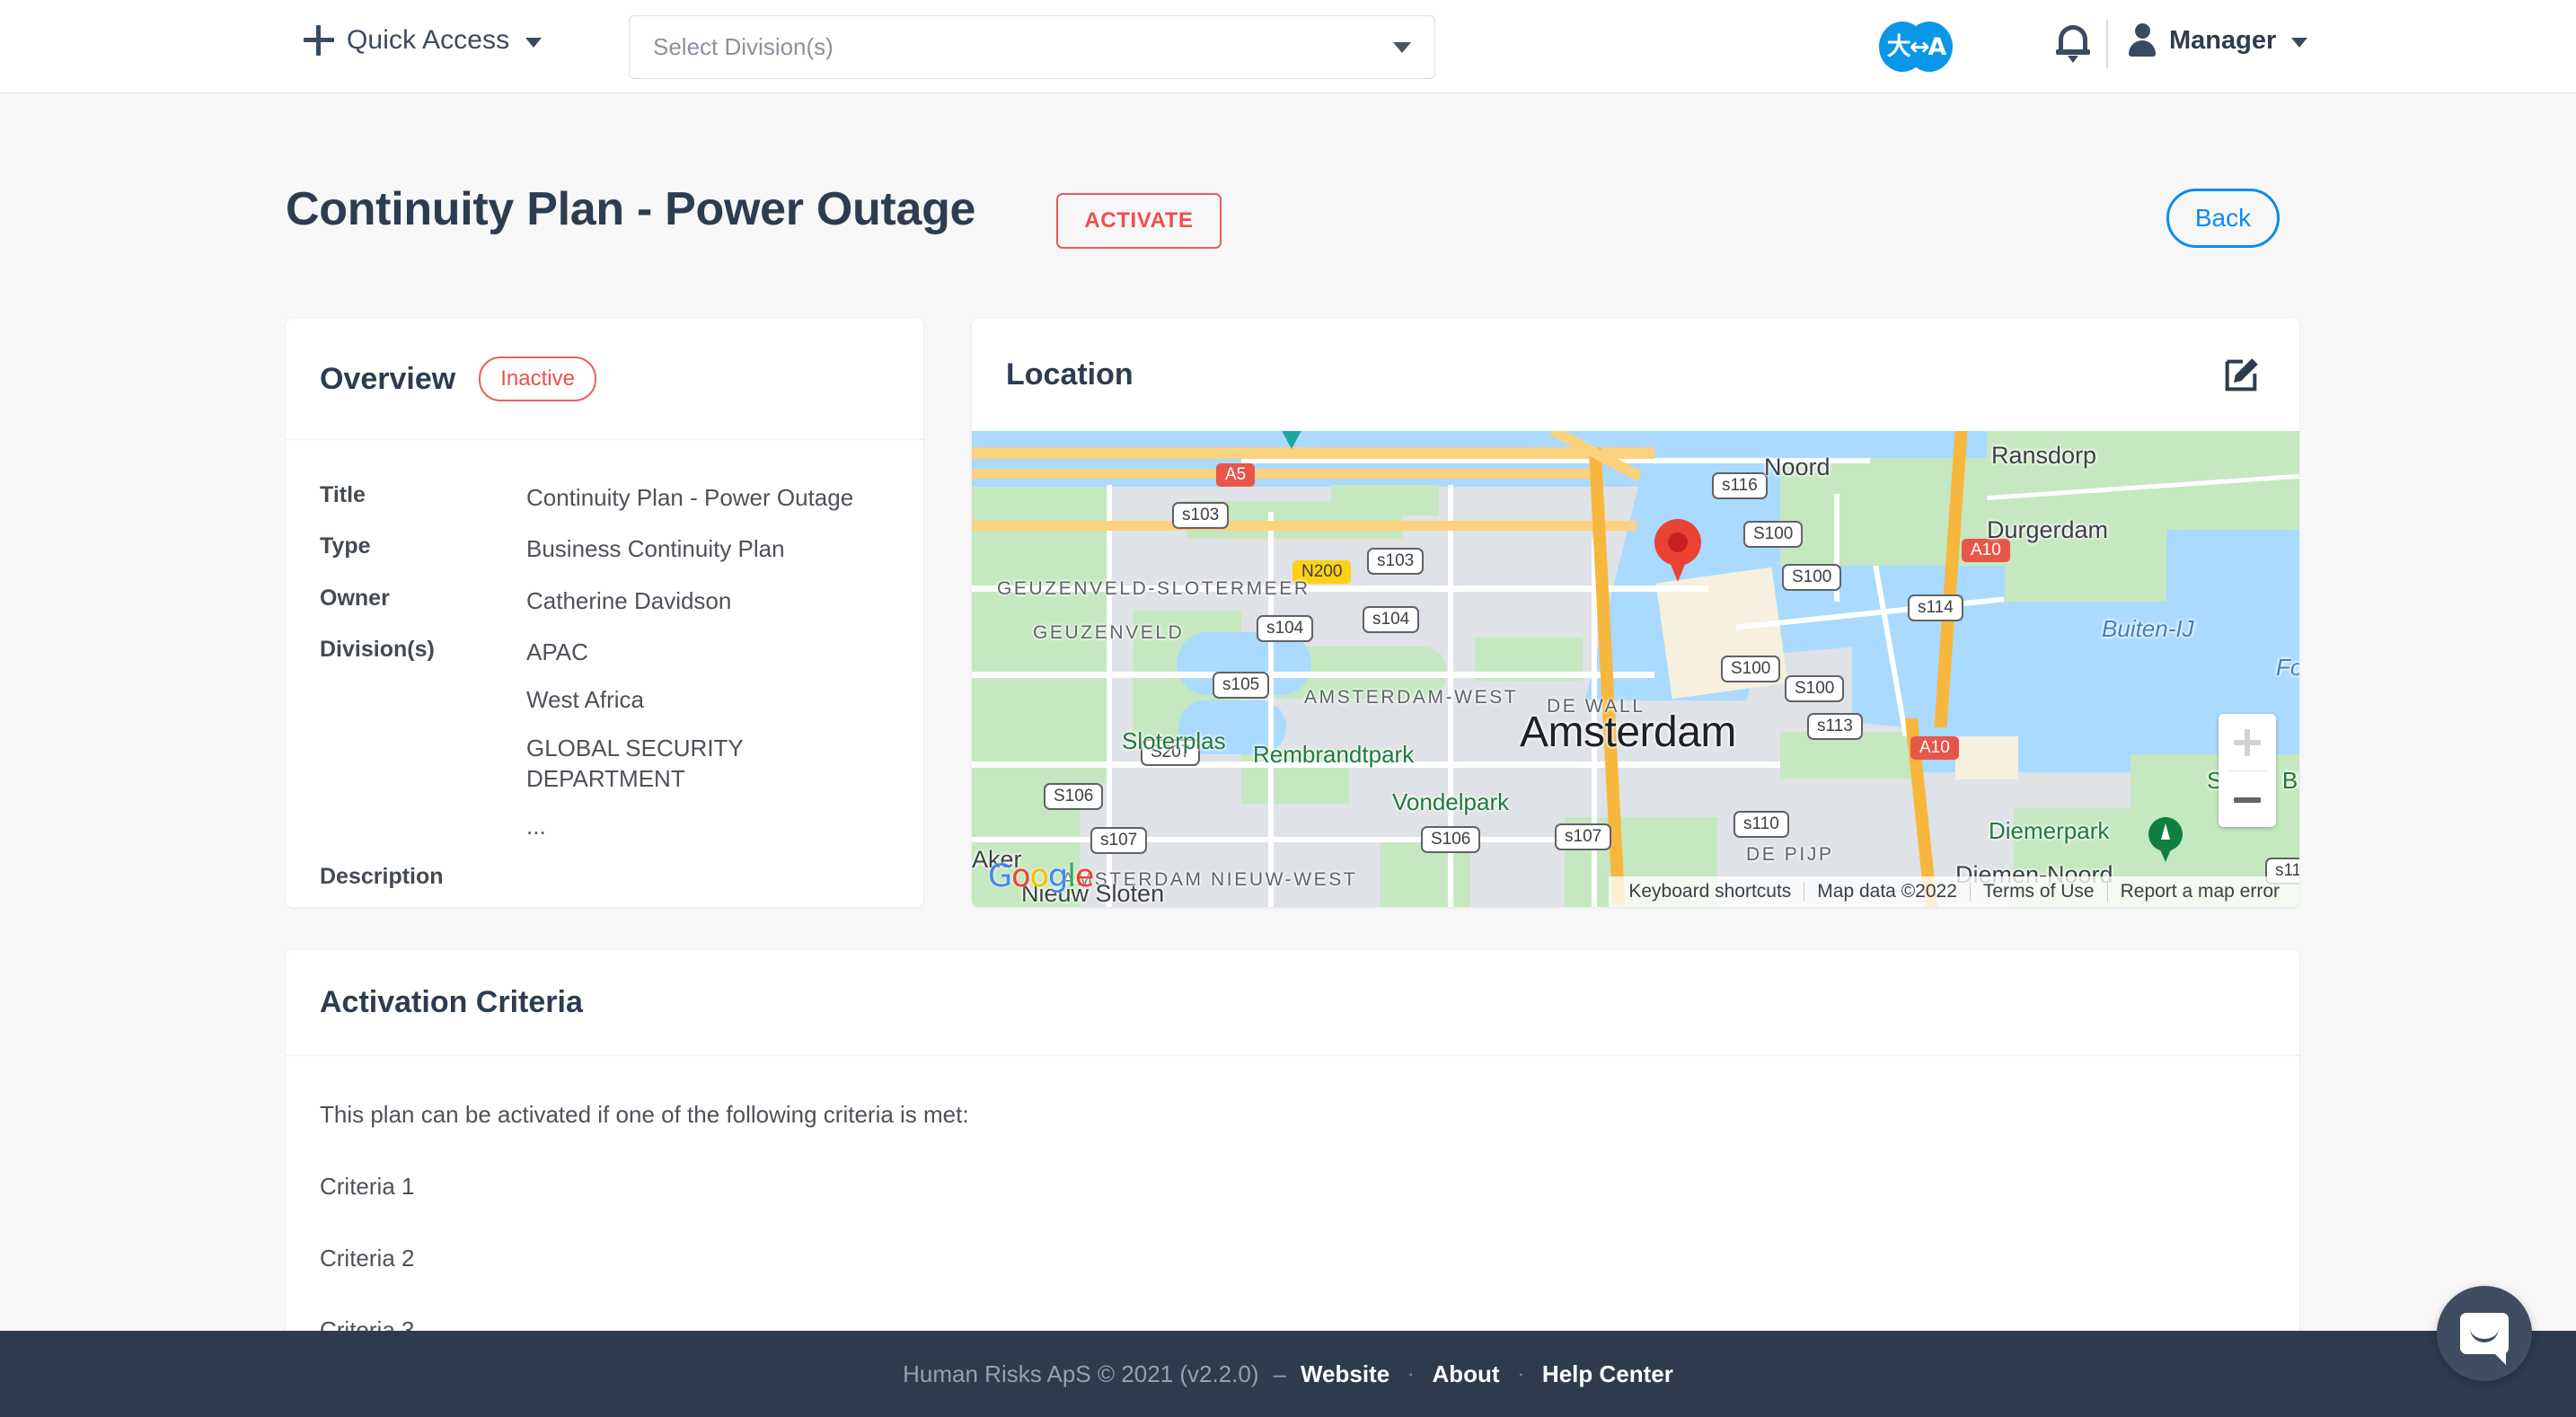 The height and width of the screenshot is (1417, 2576). What do you see at coordinates (1740, 486) in the screenshot?
I see `route-shield: s116` at bounding box center [1740, 486].